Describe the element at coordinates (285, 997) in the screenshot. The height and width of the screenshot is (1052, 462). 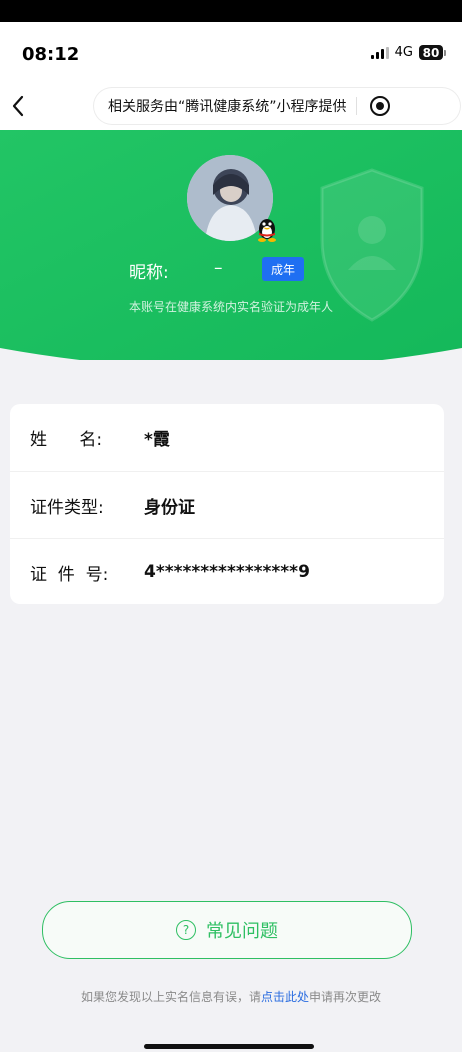
I see `change-request-link: 点击此处` at that location.